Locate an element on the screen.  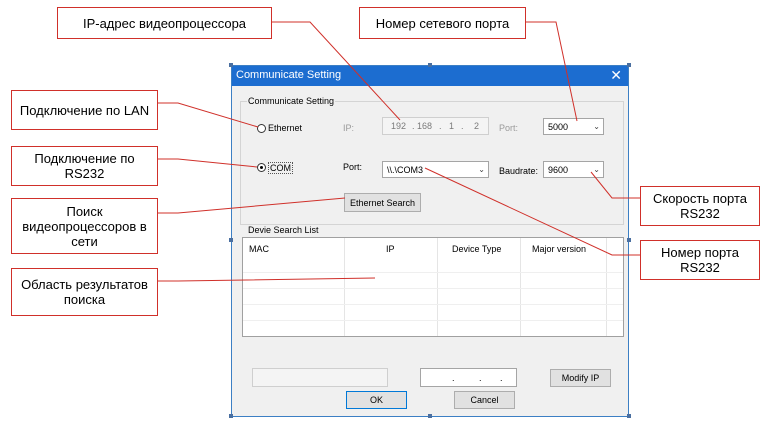
baud-select: 9600 ⌄ is located at coordinates (573, 169).